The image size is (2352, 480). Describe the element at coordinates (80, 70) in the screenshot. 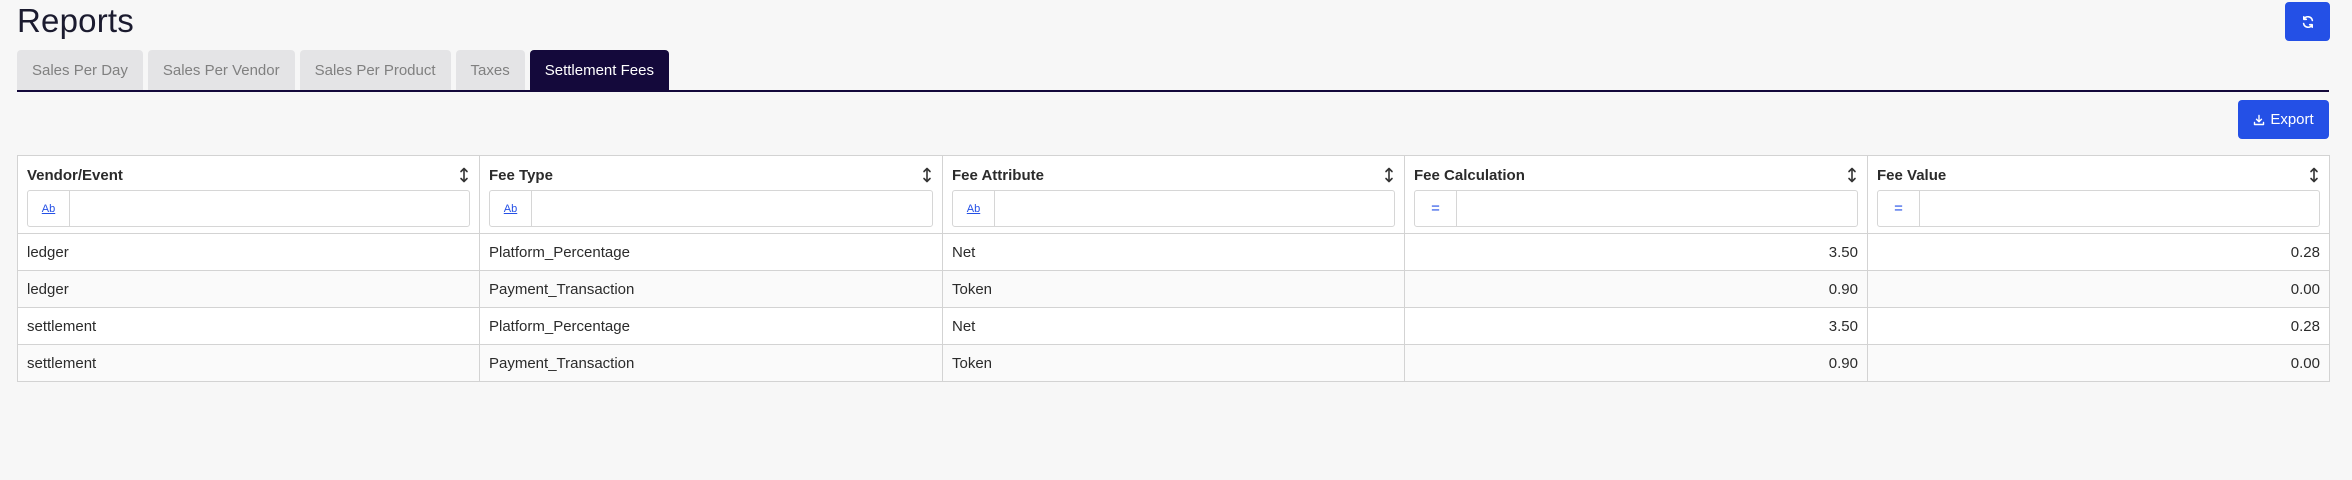

I see `tab-sales-per-day: Sales Per Day` at that location.